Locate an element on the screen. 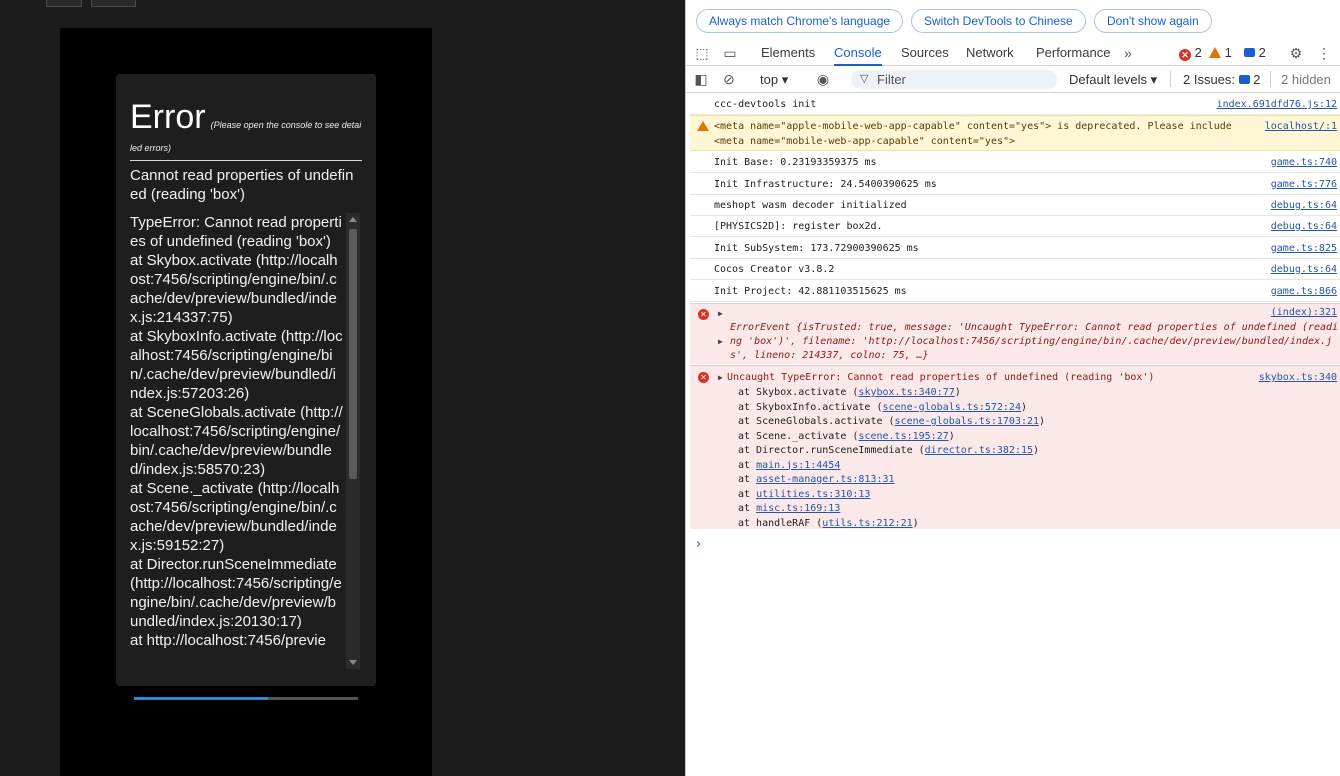 This screenshot has height=776, width=1340. stack-frame-link: skybox.ts:340:77 is located at coordinates (906, 392).